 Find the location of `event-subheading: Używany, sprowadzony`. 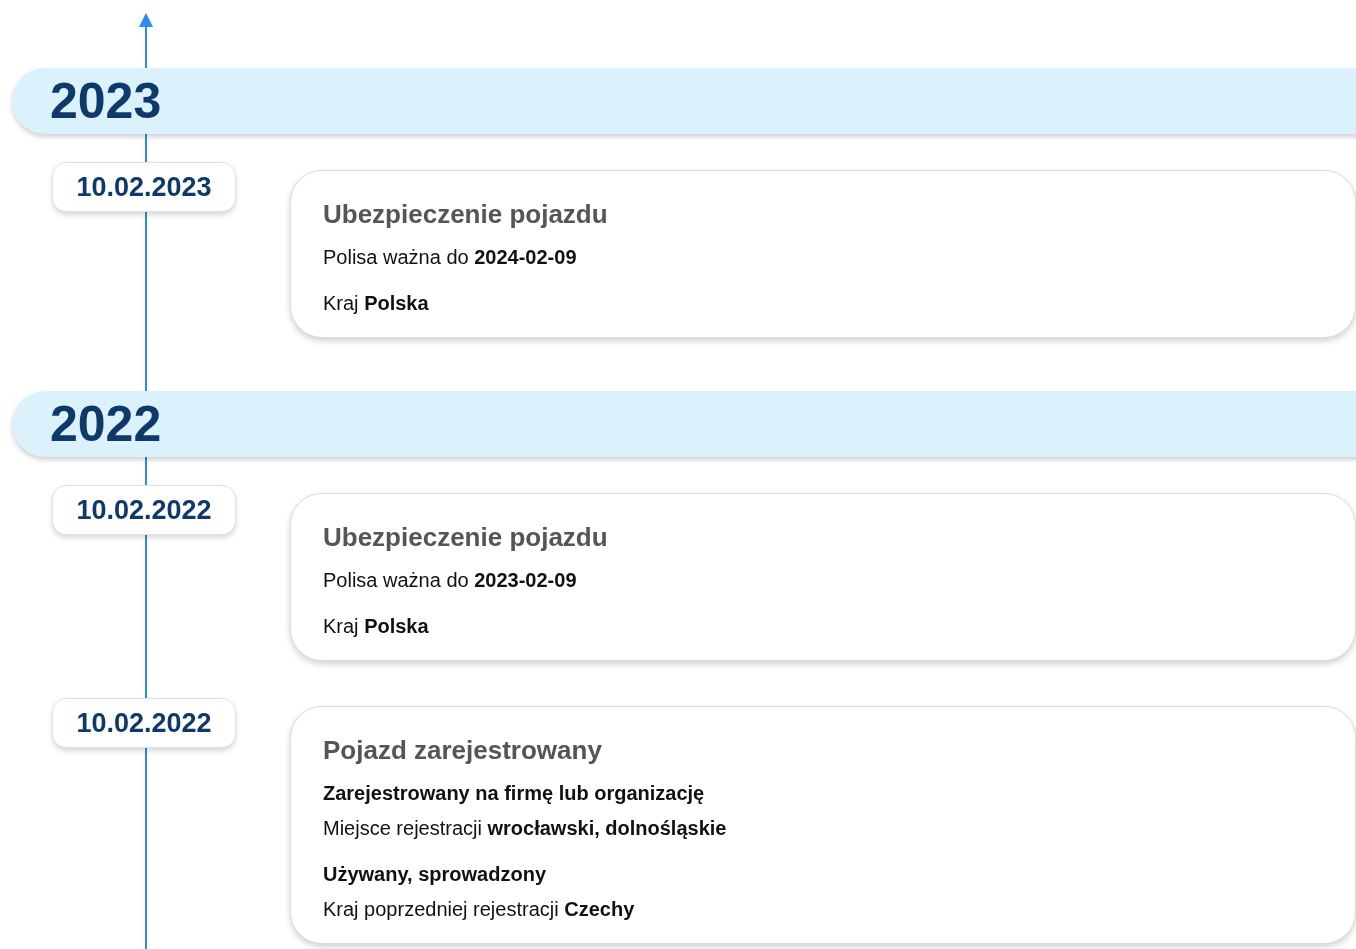

event-subheading: Używany, sprowadzony is located at coordinates (435, 874).